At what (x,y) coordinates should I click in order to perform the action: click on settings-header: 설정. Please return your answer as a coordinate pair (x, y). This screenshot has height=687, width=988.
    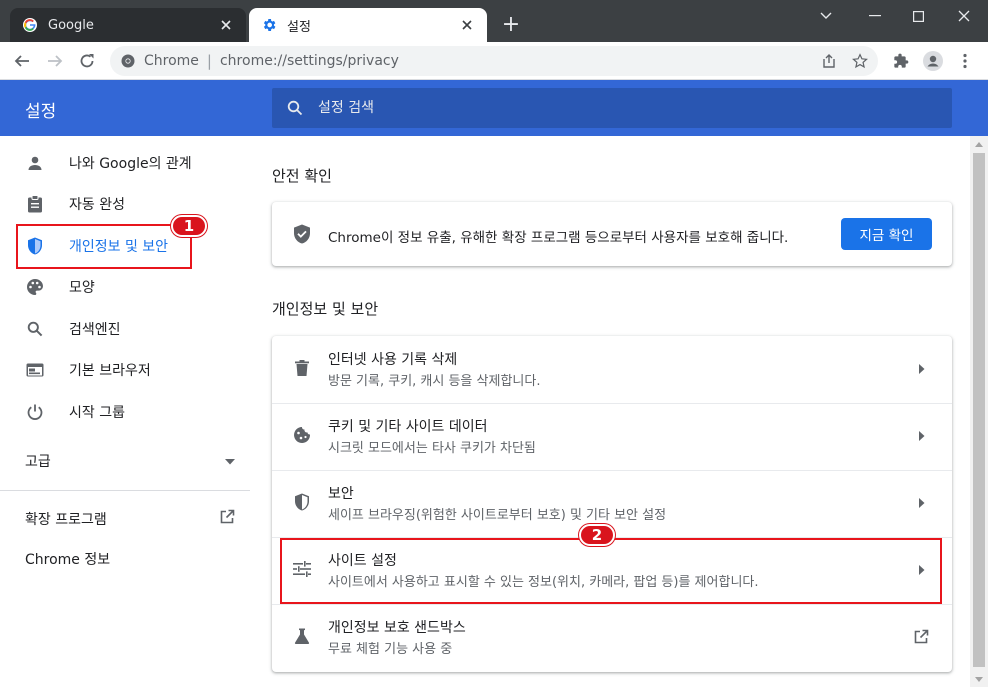
    Looking at the image, I should click on (494, 108).